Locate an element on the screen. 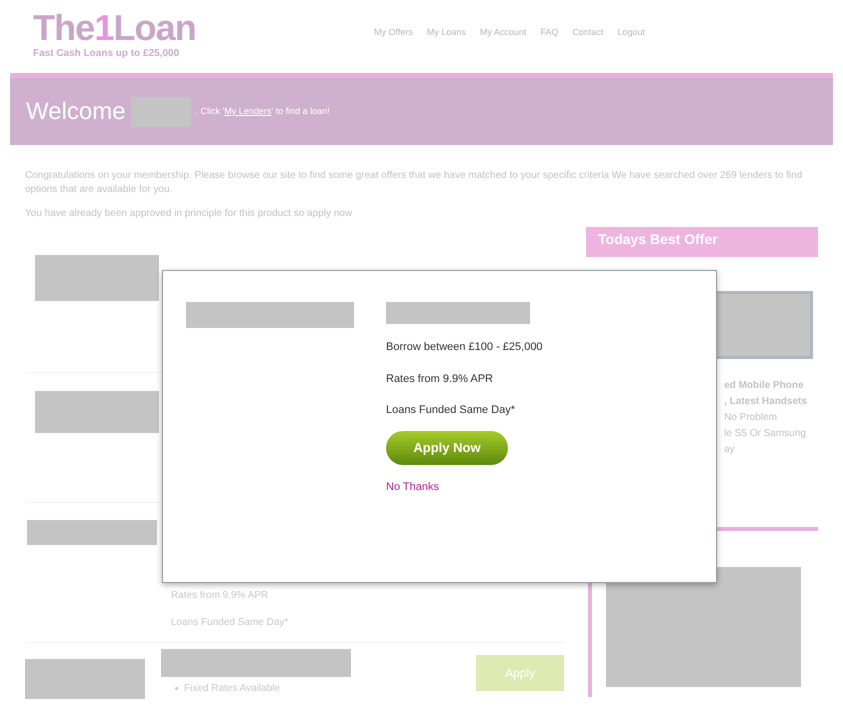 The height and width of the screenshot is (706, 843). offer-description: ed Mobile Phone is located at coordinates (764, 386).